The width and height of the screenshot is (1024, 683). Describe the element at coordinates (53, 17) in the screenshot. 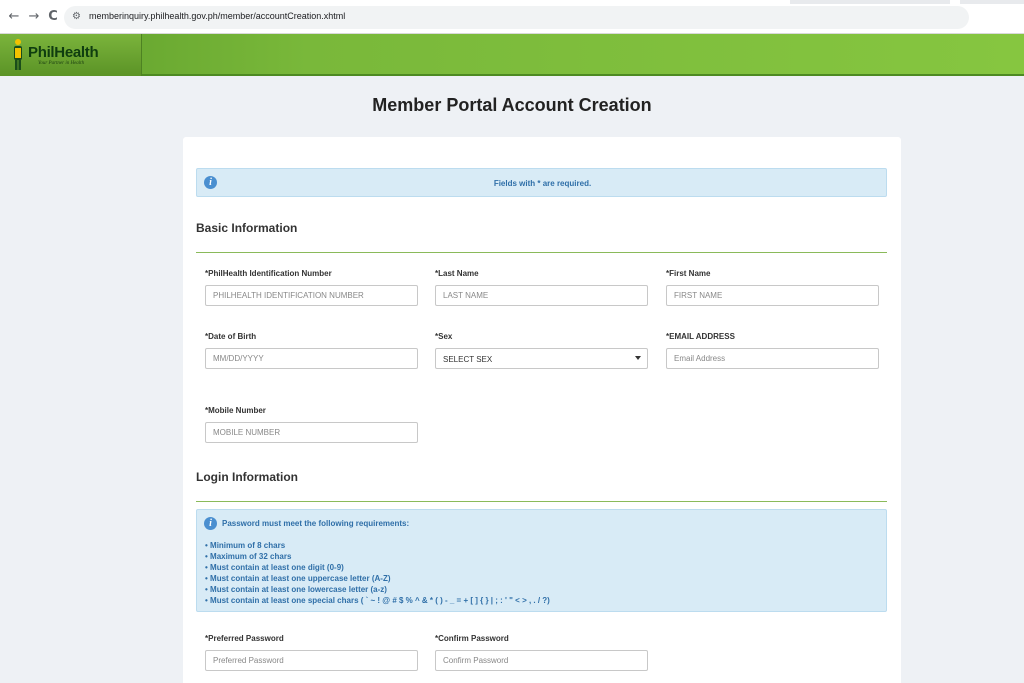

I see `reload-icon: C` at that location.